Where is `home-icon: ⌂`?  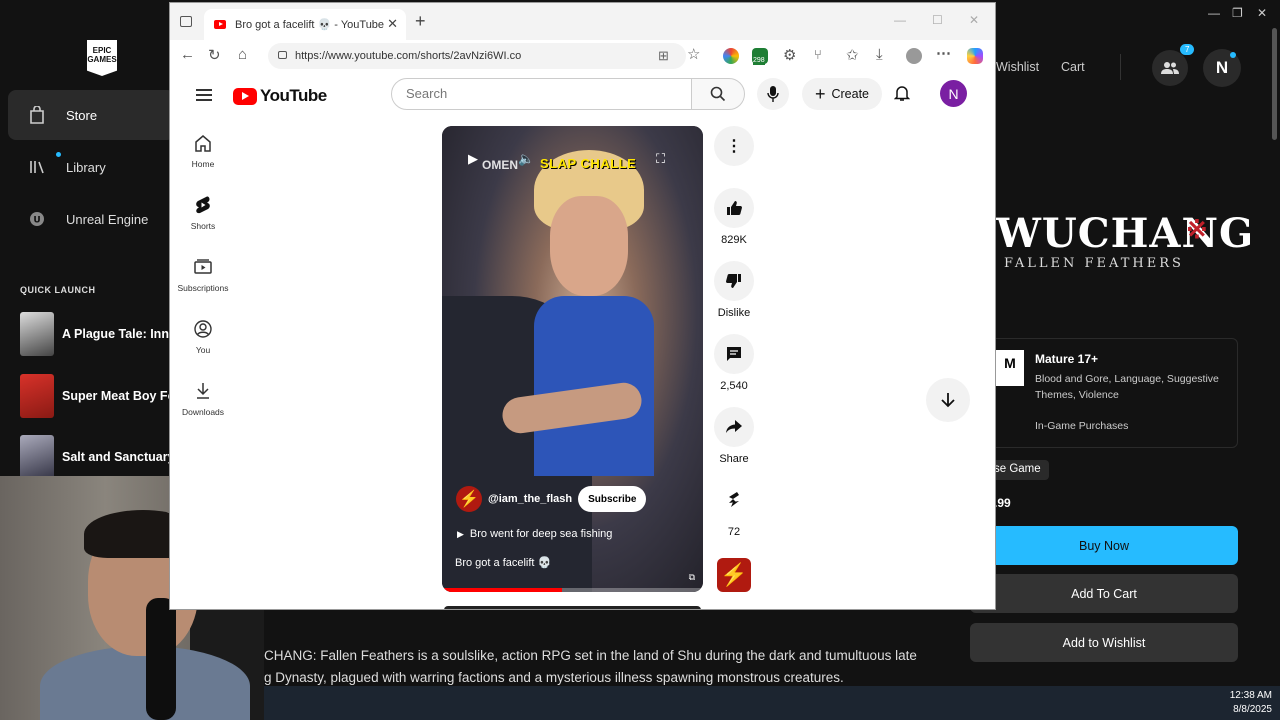 home-icon: ⌂ is located at coordinates (242, 54).